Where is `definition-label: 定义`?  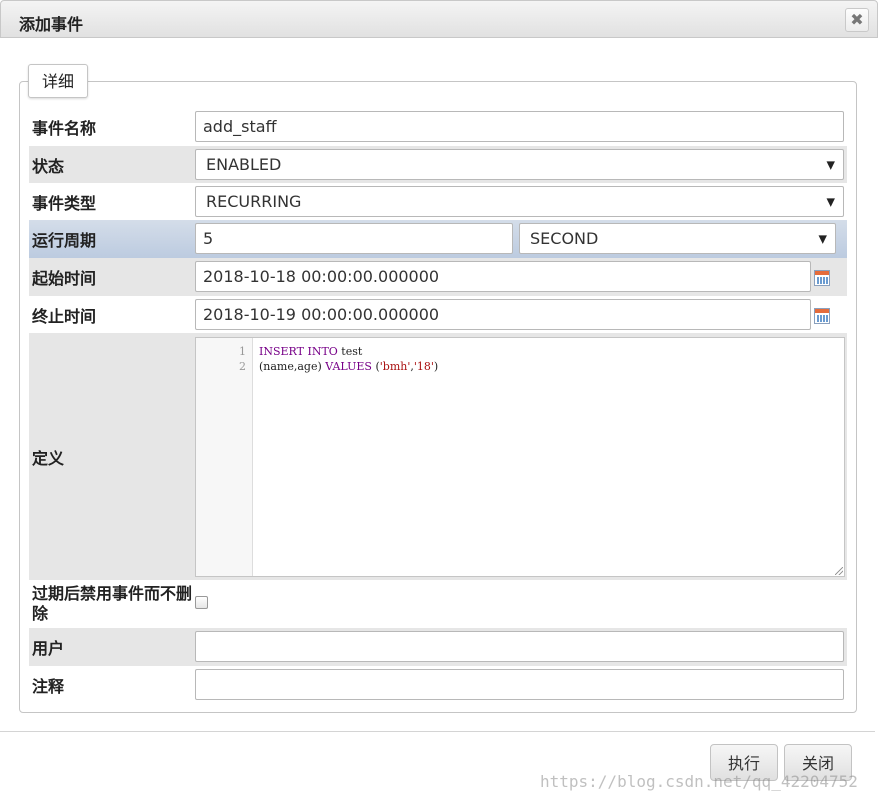 definition-label: 定义 is located at coordinates (48, 458).